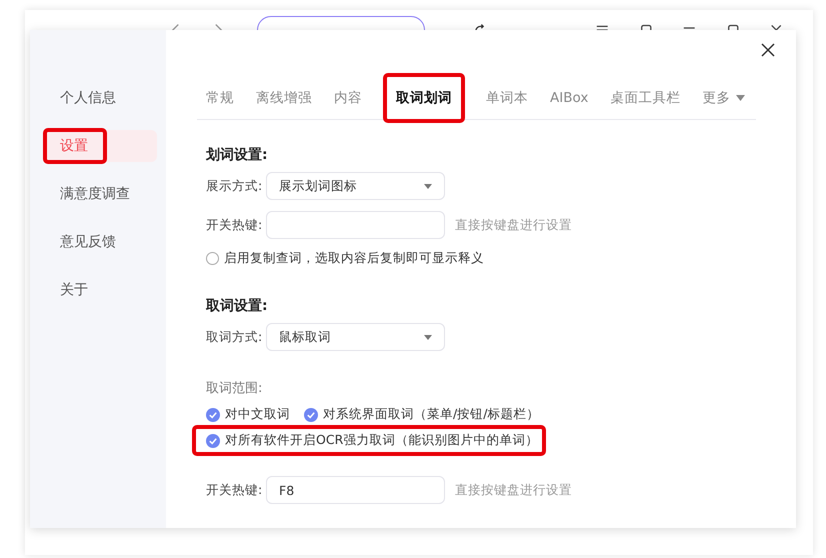 The height and width of the screenshot is (558, 826). I want to click on sidebar-item: 个人信息, so click(101, 98).